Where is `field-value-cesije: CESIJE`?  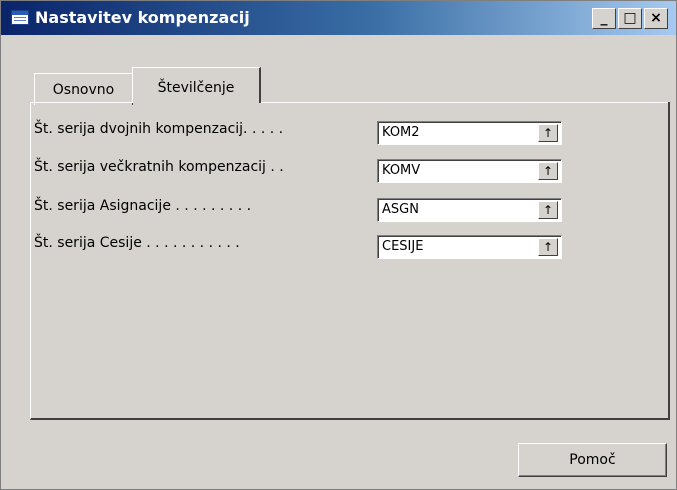 field-value-cesije: CESIJE is located at coordinates (402, 246).